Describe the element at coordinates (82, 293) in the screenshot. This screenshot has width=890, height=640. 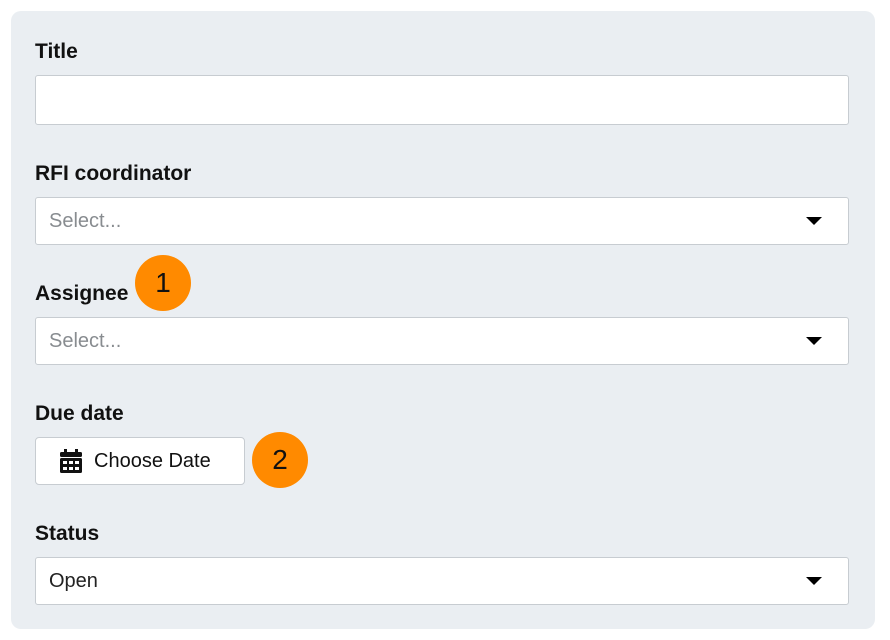
I see `assignee-label: Assignee` at that location.